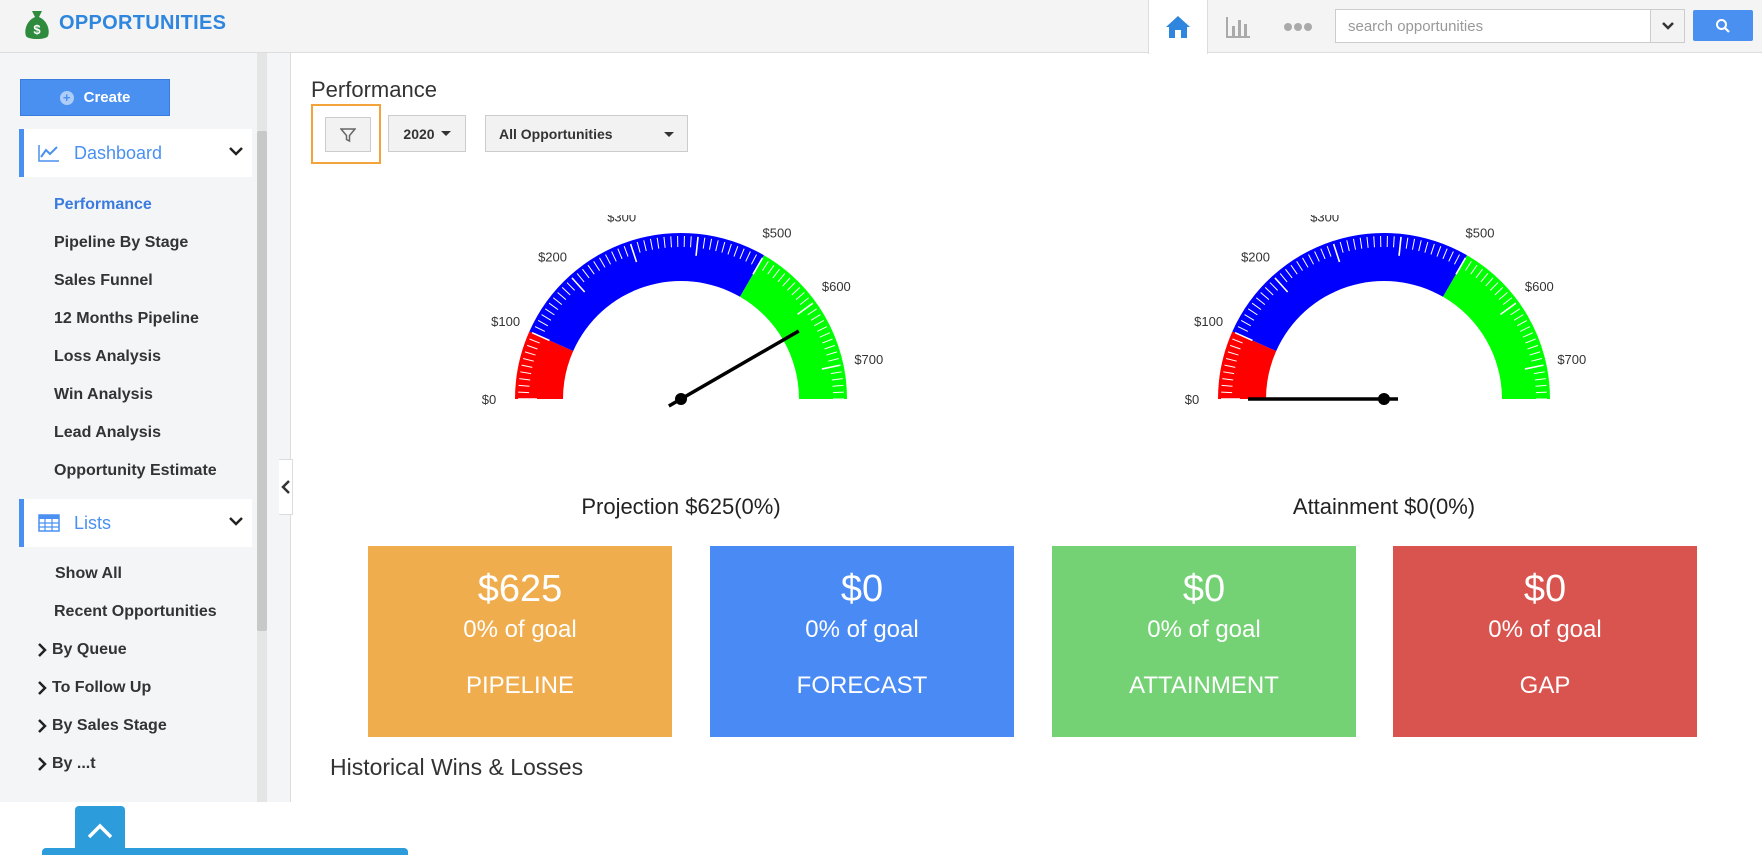 This screenshot has height=855, width=1762. Describe the element at coordinates (118, 153) in the screenshot. I see `sidebar-section-label: Dashboard` at that location.